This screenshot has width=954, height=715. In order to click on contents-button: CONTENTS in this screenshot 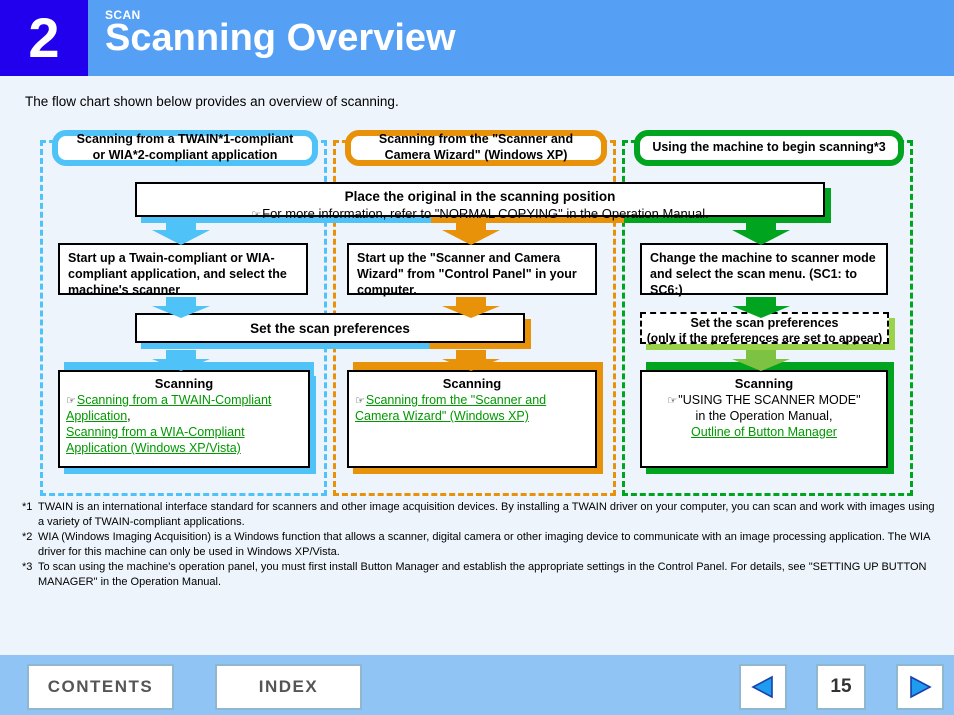, I will do `click(100, 687)`.